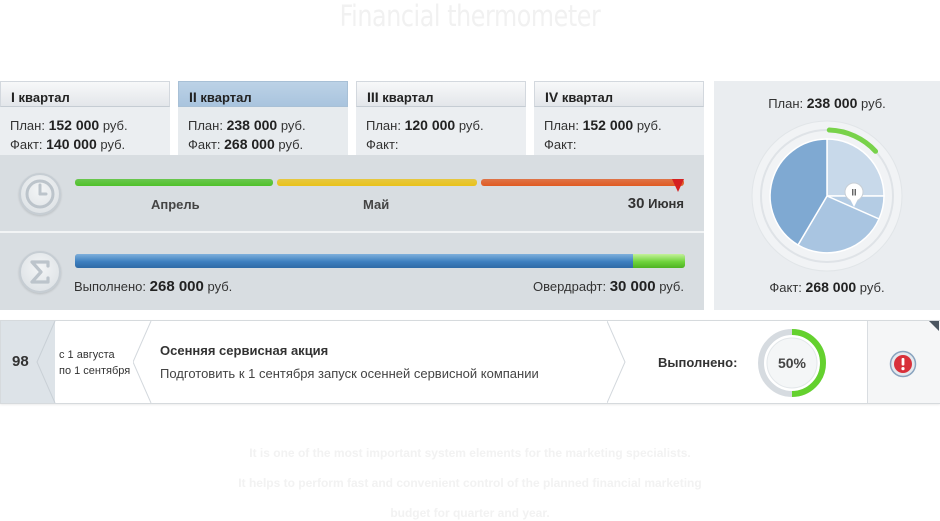 The height and width of the screenshot is (521, 940). What do you see at coordinates (786, 103) in the screenshot?
I see `pie-plan-label: План:` at bounding box center [786, 103].